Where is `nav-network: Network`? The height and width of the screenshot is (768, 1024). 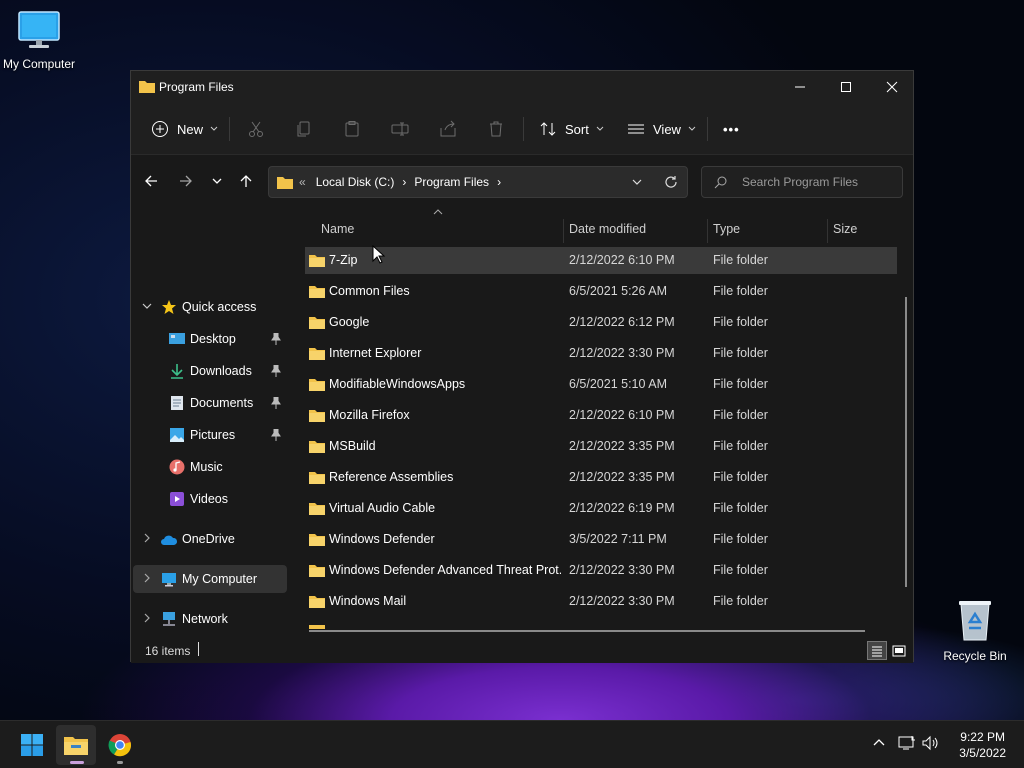 nav-network: Network is located at coordinates (210, 619).